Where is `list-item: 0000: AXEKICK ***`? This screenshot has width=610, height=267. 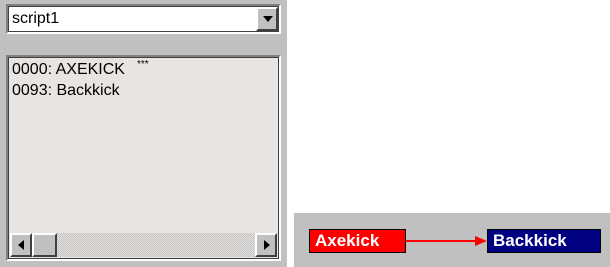 list-item: 0000: AXEKICK *** is located at coordinates (143, 69).